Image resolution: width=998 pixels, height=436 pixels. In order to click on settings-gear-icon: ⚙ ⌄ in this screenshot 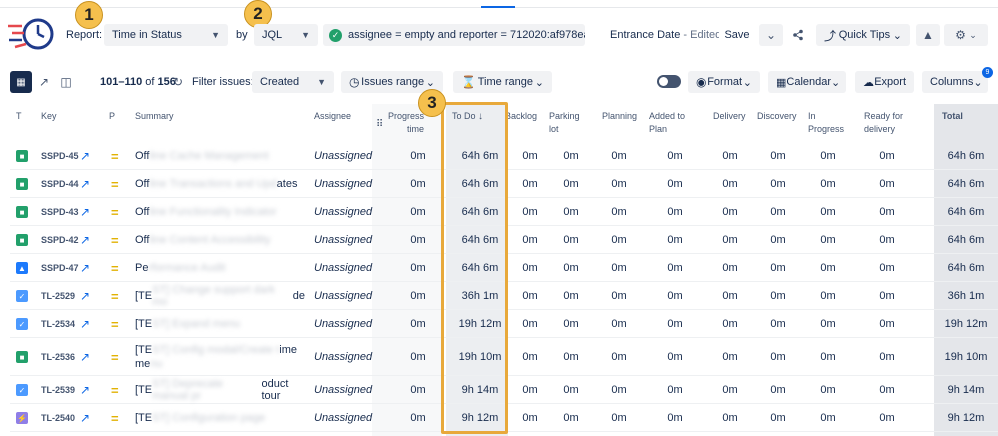, I will do `click(966, 35)`.